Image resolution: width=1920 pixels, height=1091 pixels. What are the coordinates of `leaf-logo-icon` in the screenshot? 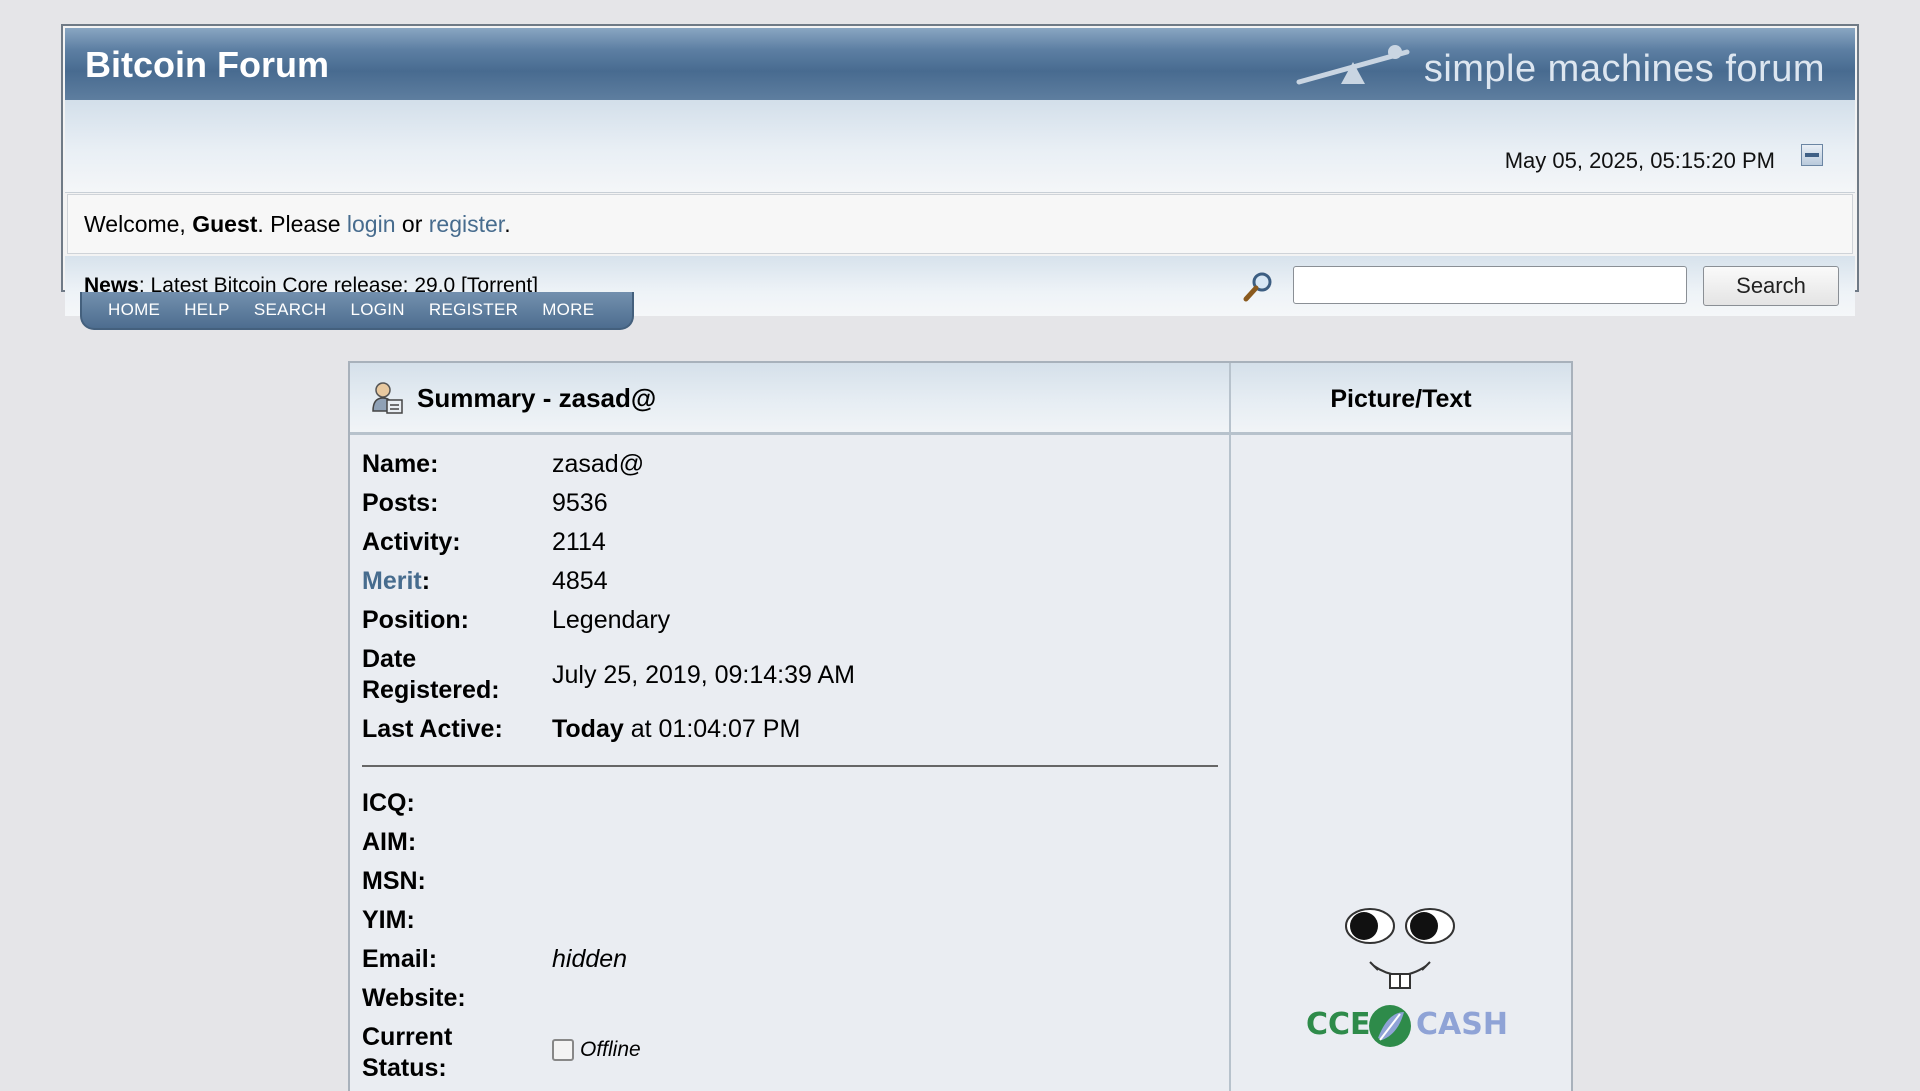 It's located at (1390, 1026).